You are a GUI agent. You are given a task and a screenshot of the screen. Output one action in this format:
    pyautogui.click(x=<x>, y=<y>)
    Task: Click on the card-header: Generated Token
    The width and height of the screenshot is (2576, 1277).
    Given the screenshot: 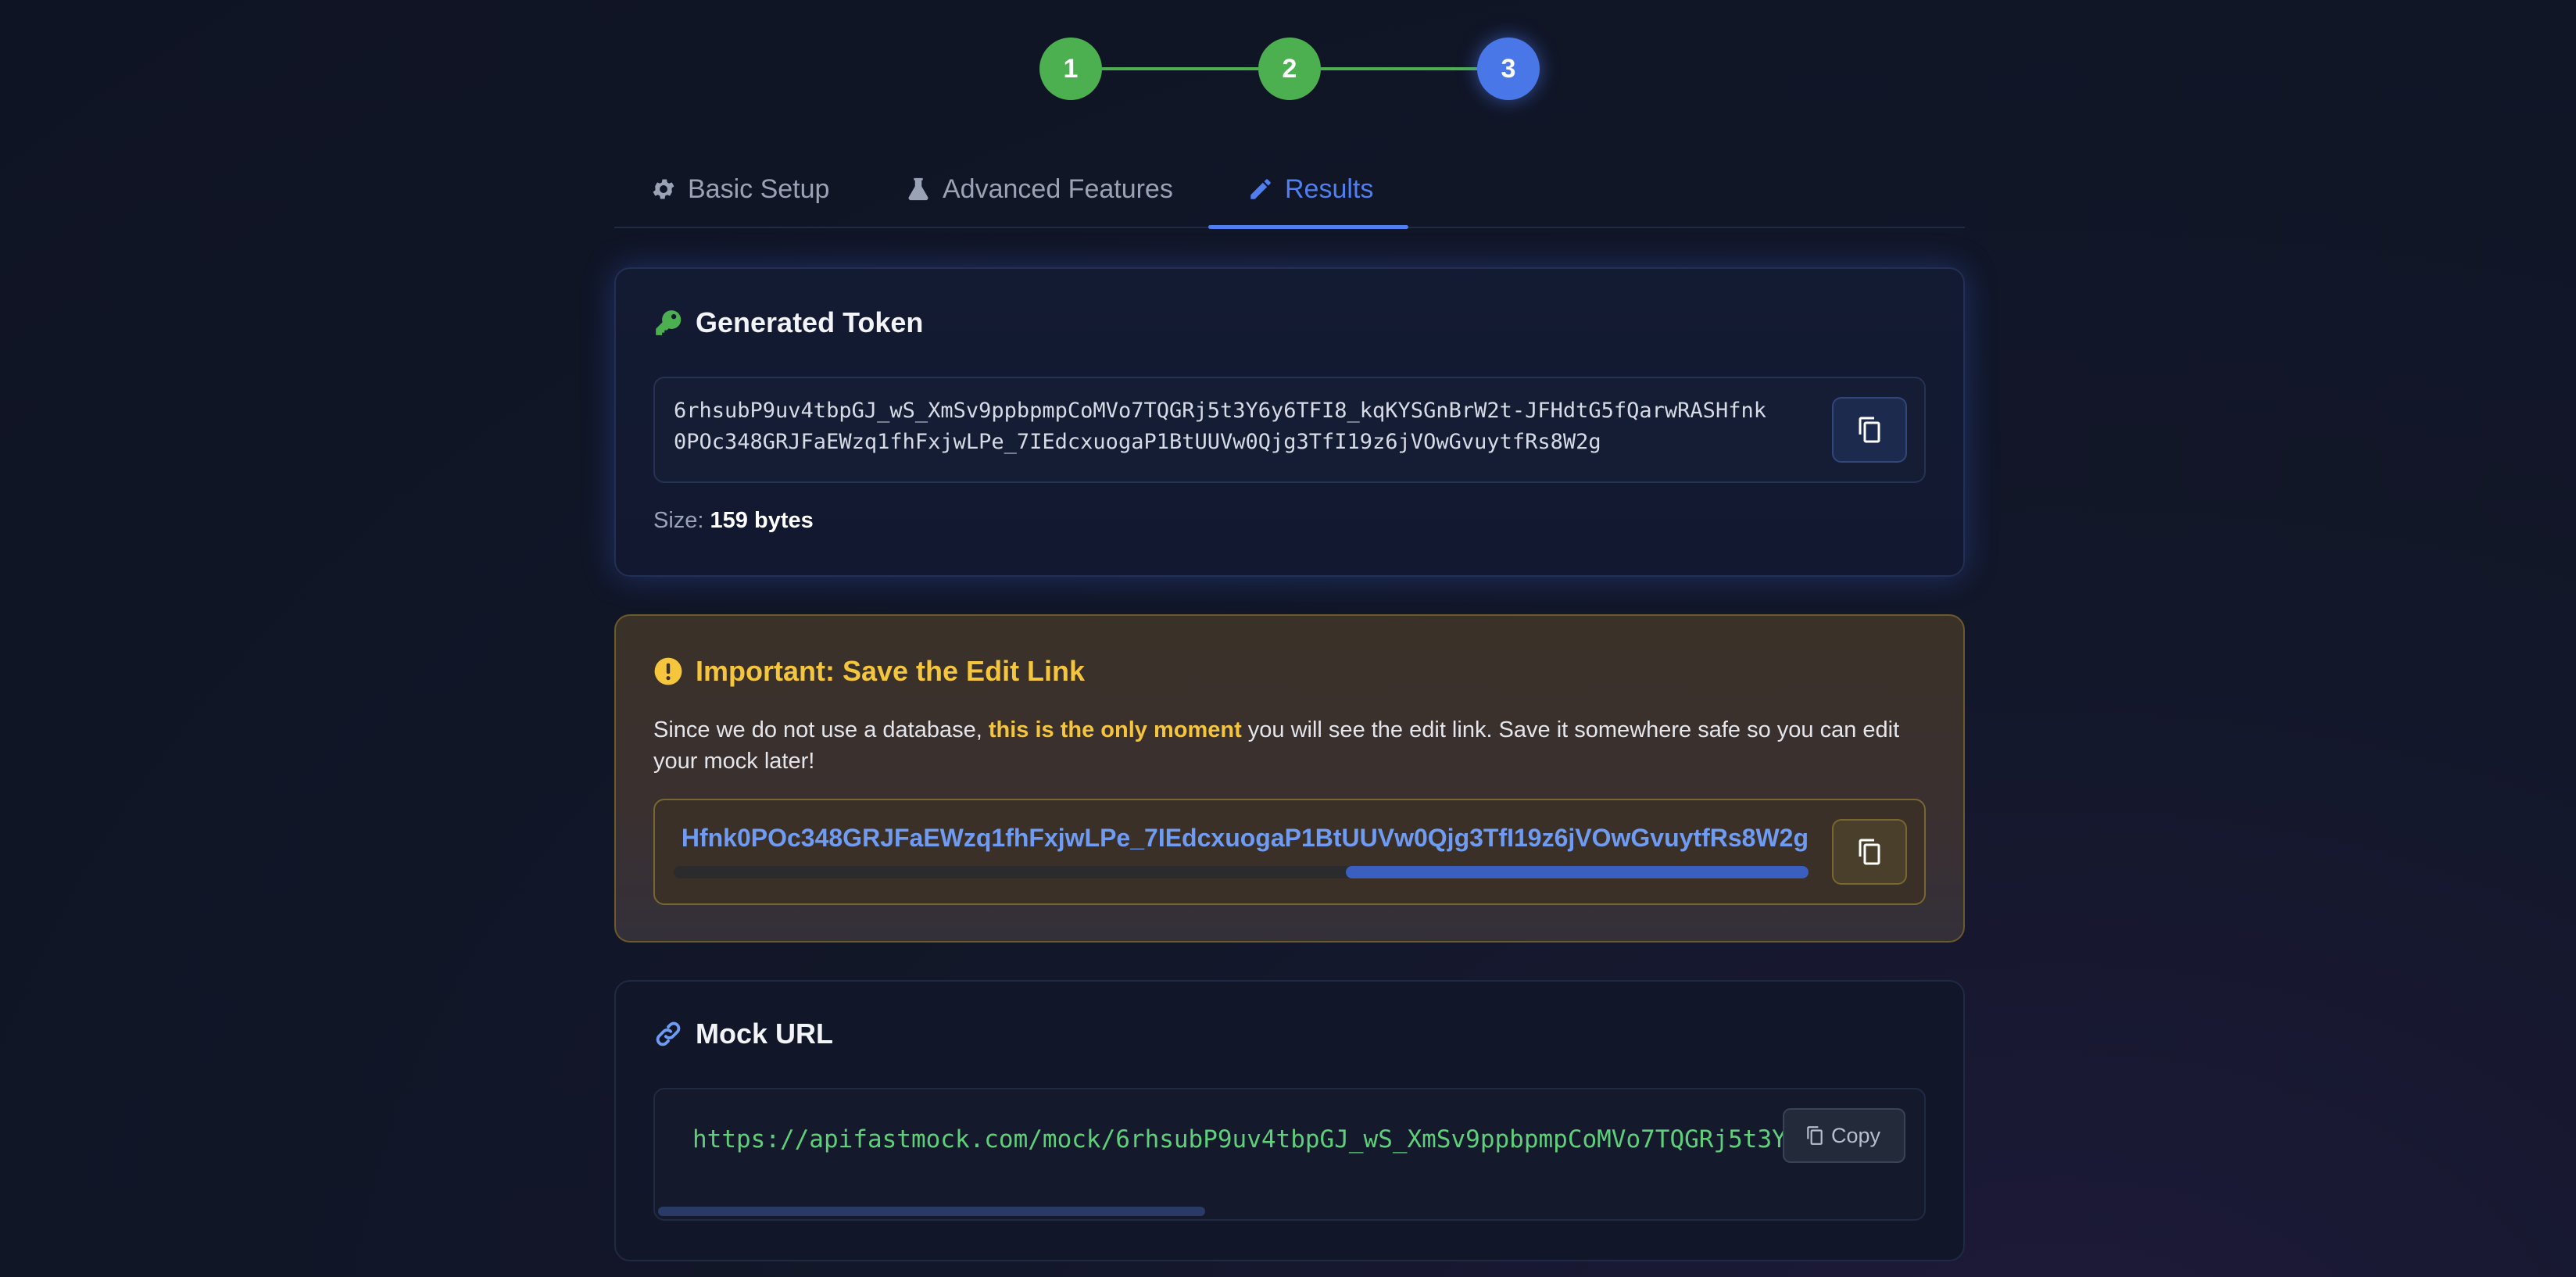 What is the action you would take?
    pyautogui.click(x=788, y=322)
    